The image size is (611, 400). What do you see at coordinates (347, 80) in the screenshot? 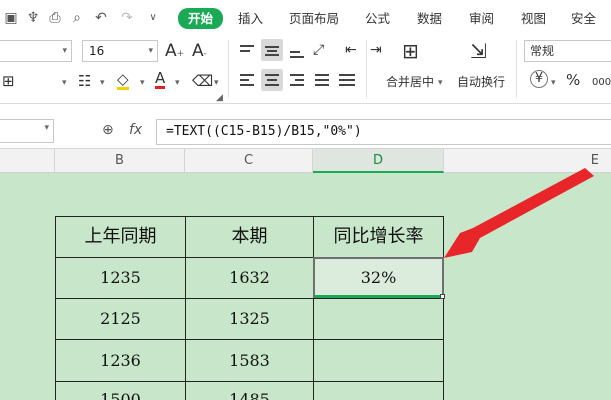
I see `distributed-button` at bounding box center [347, 80].